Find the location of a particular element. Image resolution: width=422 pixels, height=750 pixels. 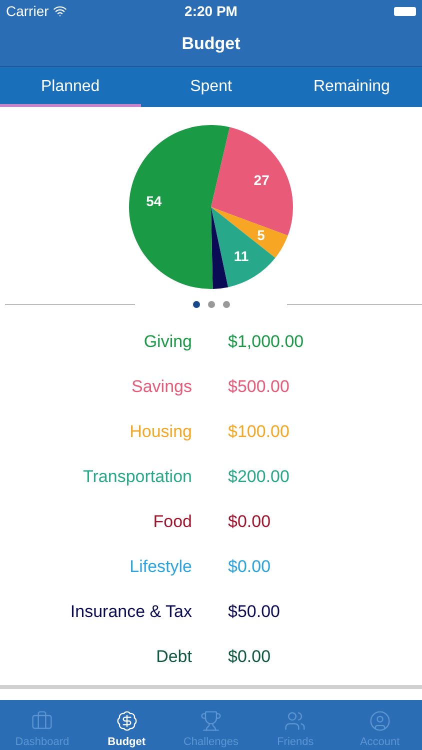

category-name: Savings is located at coordinates (161, 386).